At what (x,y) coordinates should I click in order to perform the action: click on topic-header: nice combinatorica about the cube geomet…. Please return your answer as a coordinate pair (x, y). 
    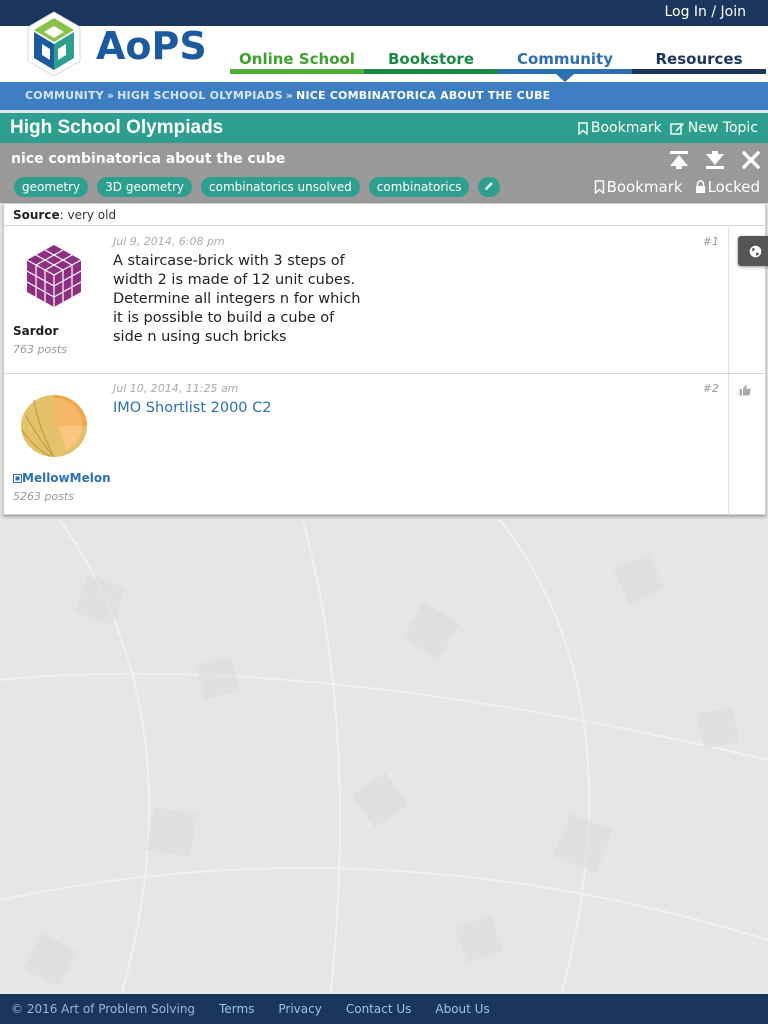
    Looking at the image, I should click on (384, 173).